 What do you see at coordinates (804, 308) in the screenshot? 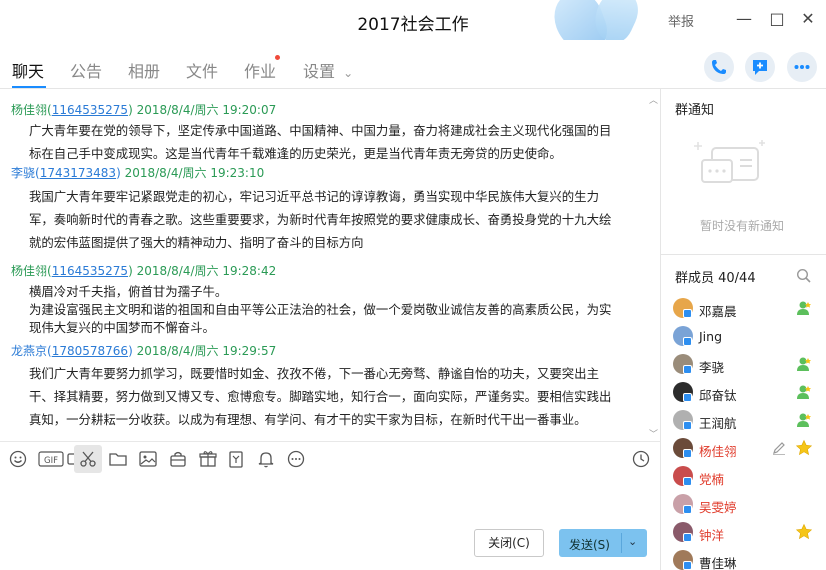
I see `admin-user-icon` at bounding box center [804, 308].